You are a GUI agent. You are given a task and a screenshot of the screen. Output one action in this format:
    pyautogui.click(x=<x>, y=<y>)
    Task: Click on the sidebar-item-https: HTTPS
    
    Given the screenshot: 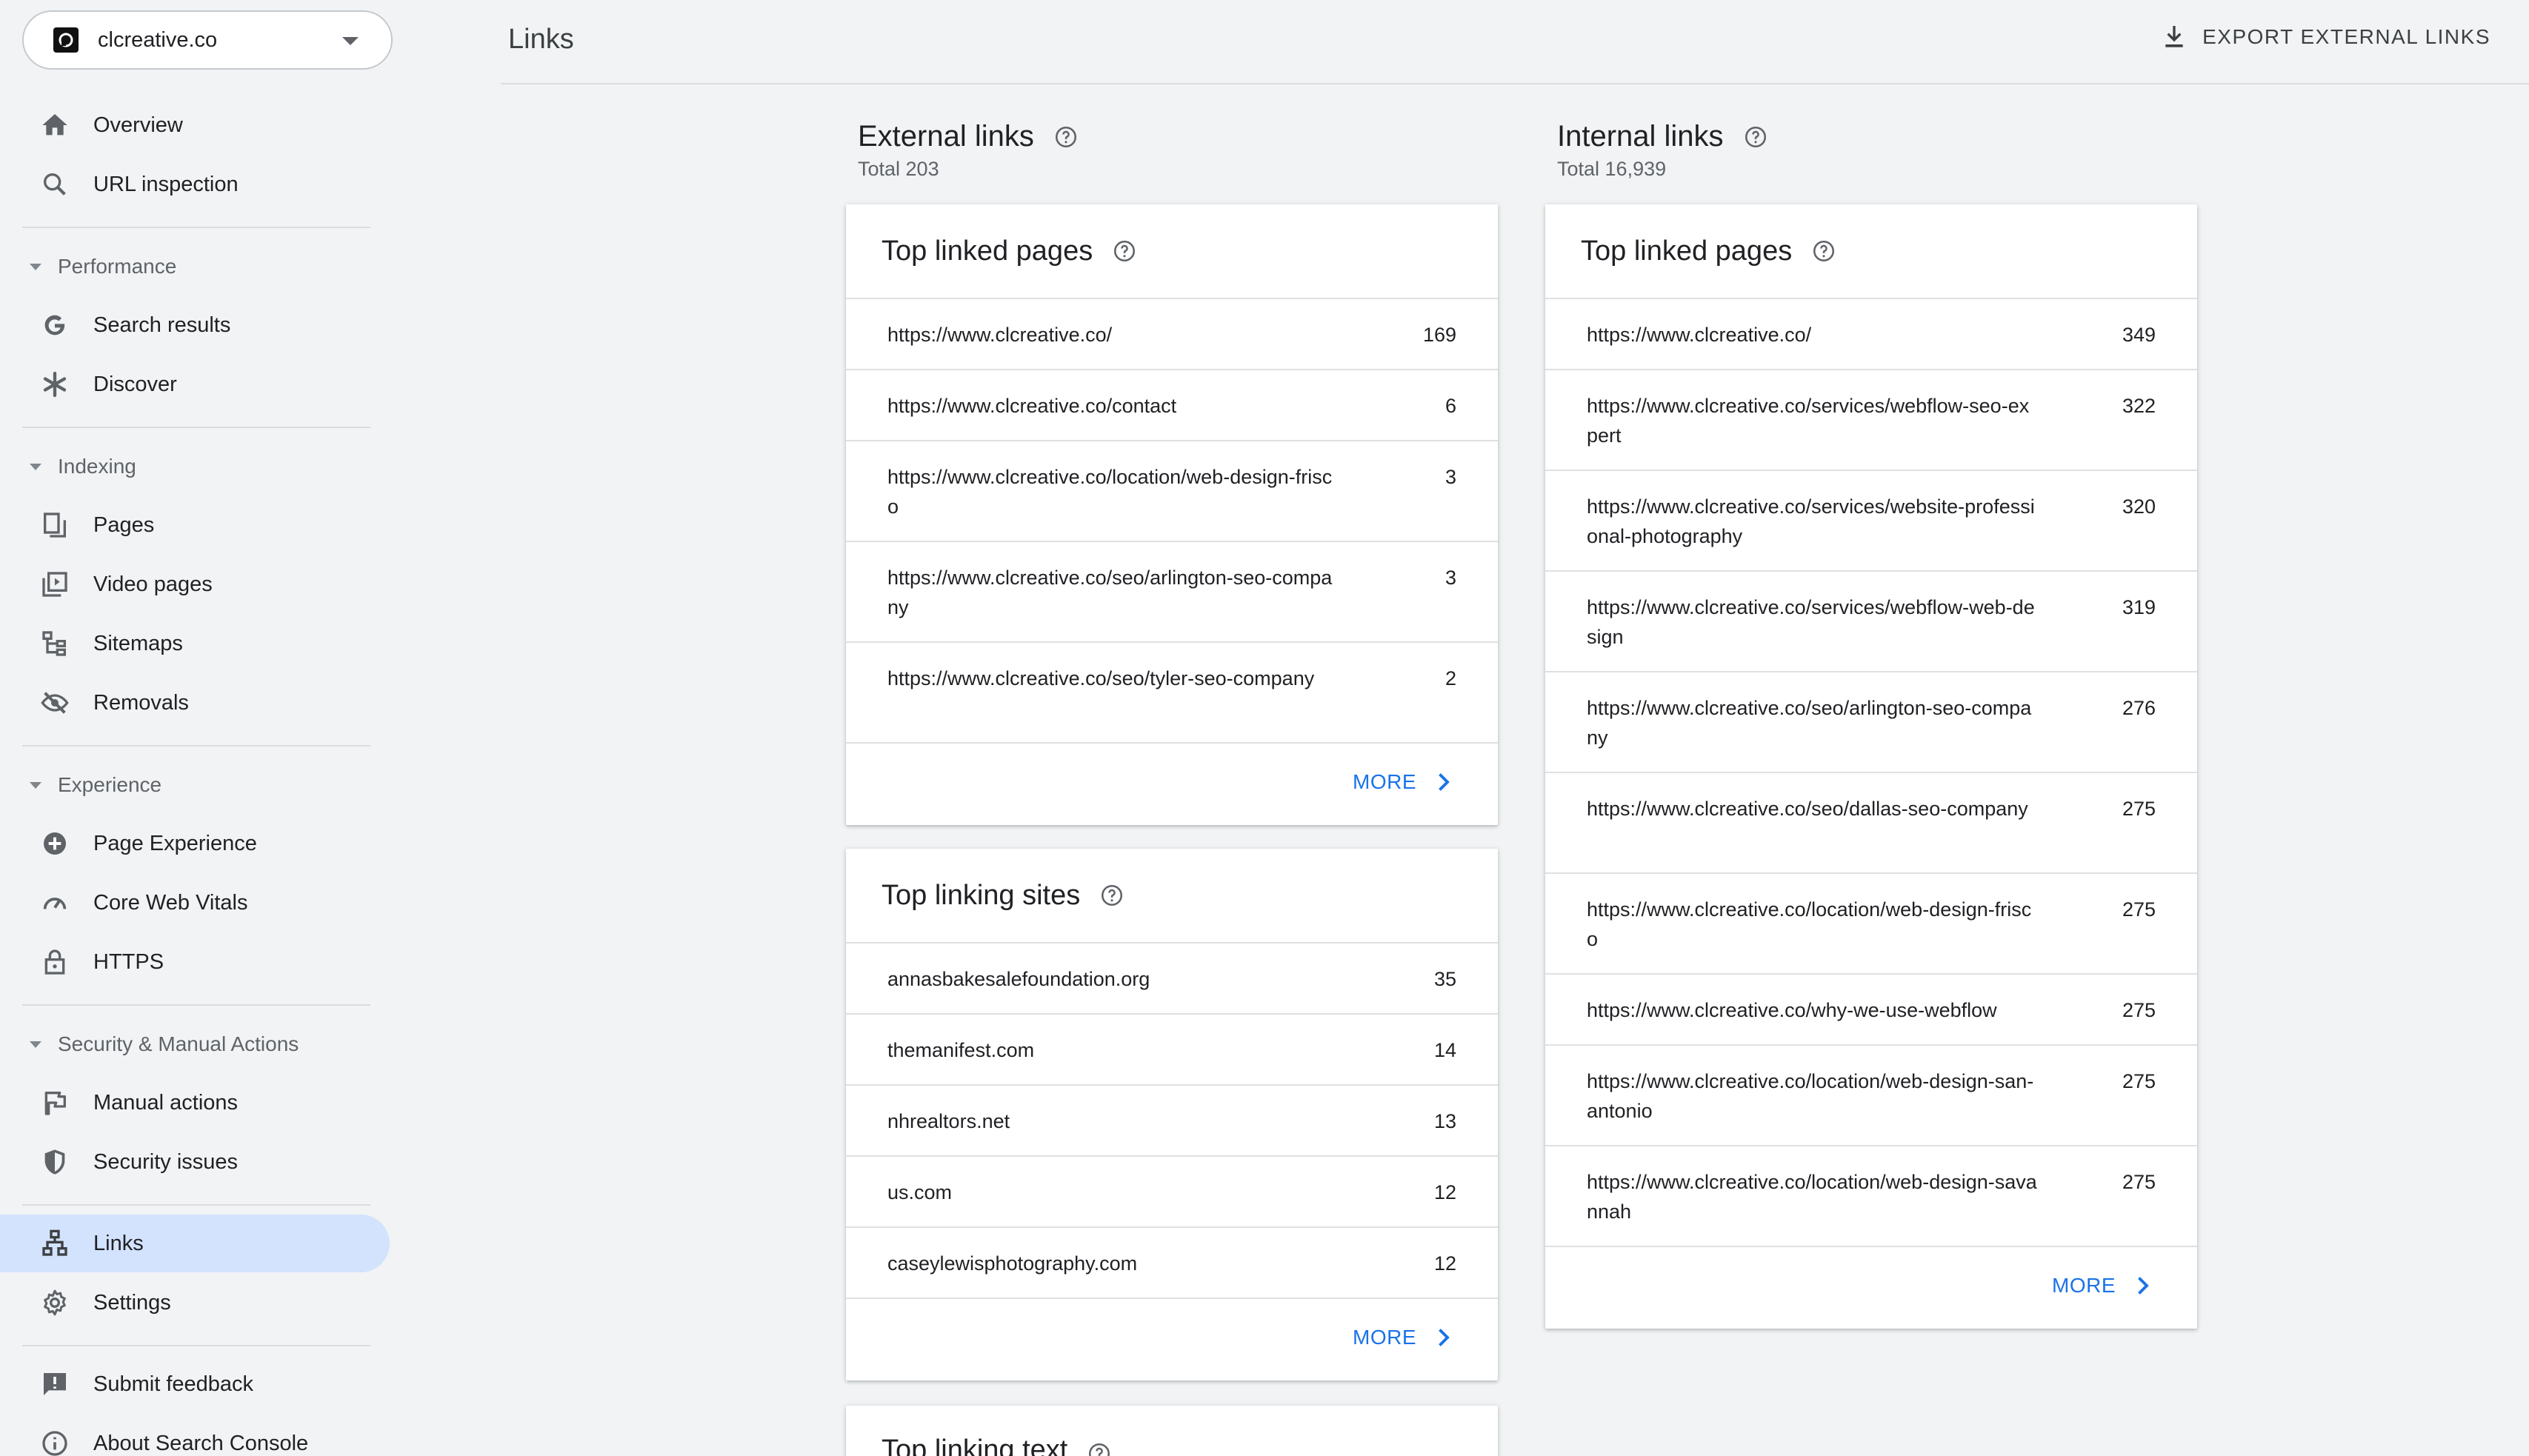 What is the action you would take?
    pyautogui.click(x=195, y=962)
    